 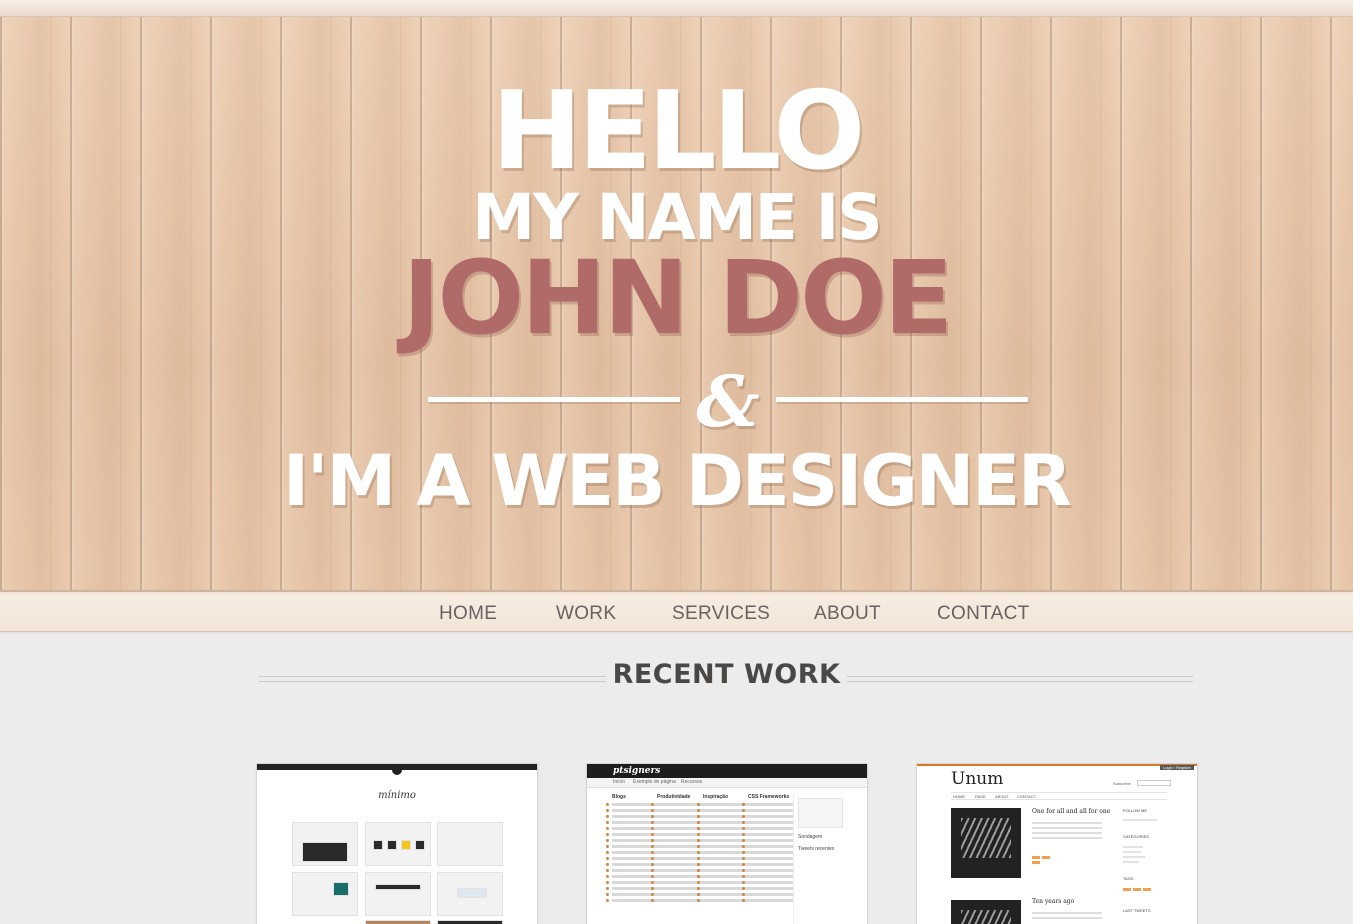 I want to click on top-strip, so click(x=676, y=8).